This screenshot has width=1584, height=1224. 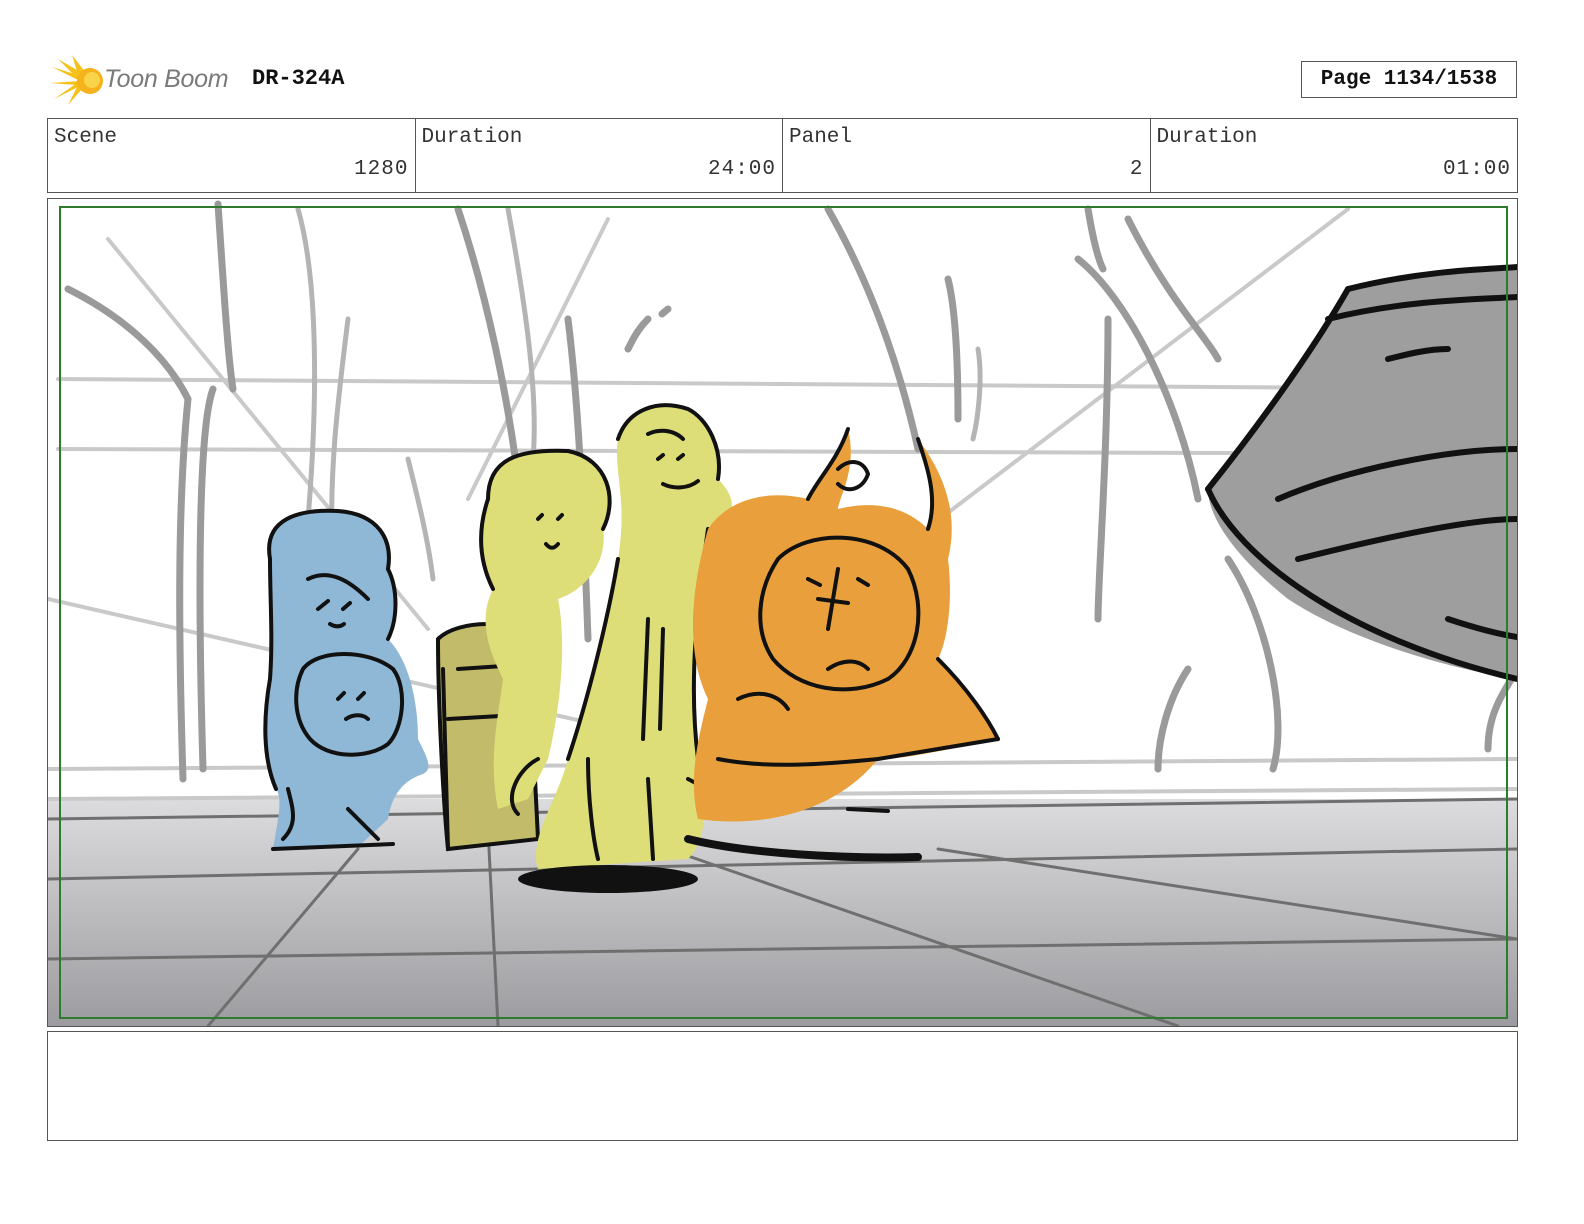 What do you see at coordinates (1136, 169) in the screenshot?
I see `panel-value: 2` at bounding box center [1136, 169].